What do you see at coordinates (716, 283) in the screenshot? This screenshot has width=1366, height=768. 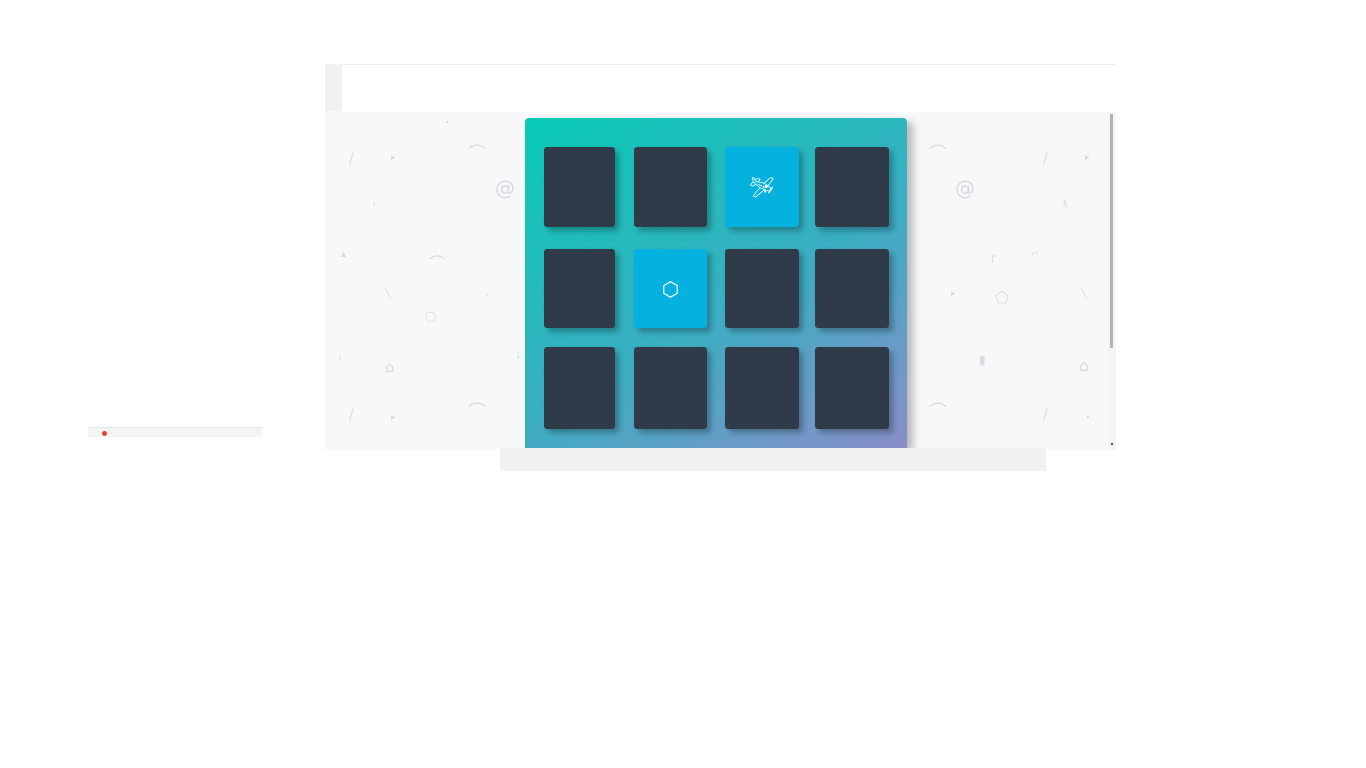 I see `game-board: 🛩 ⬡` at bounding box center [716, 283].